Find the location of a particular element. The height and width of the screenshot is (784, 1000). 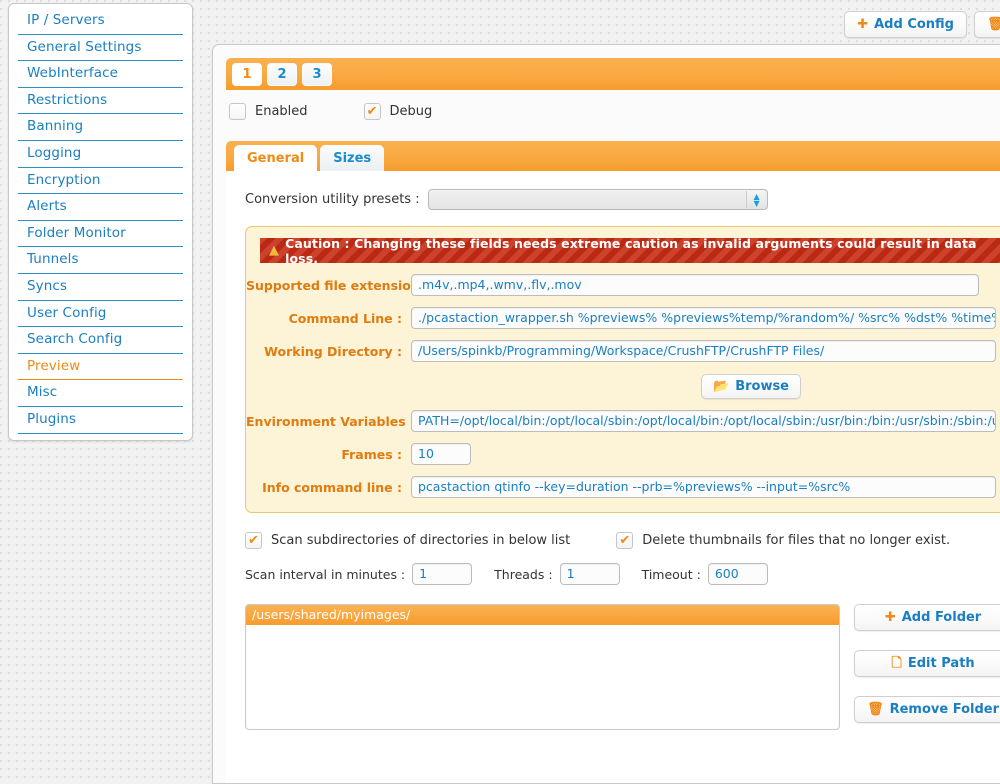

folder-open-icon: 📂 is located at coordinates (721, 386).